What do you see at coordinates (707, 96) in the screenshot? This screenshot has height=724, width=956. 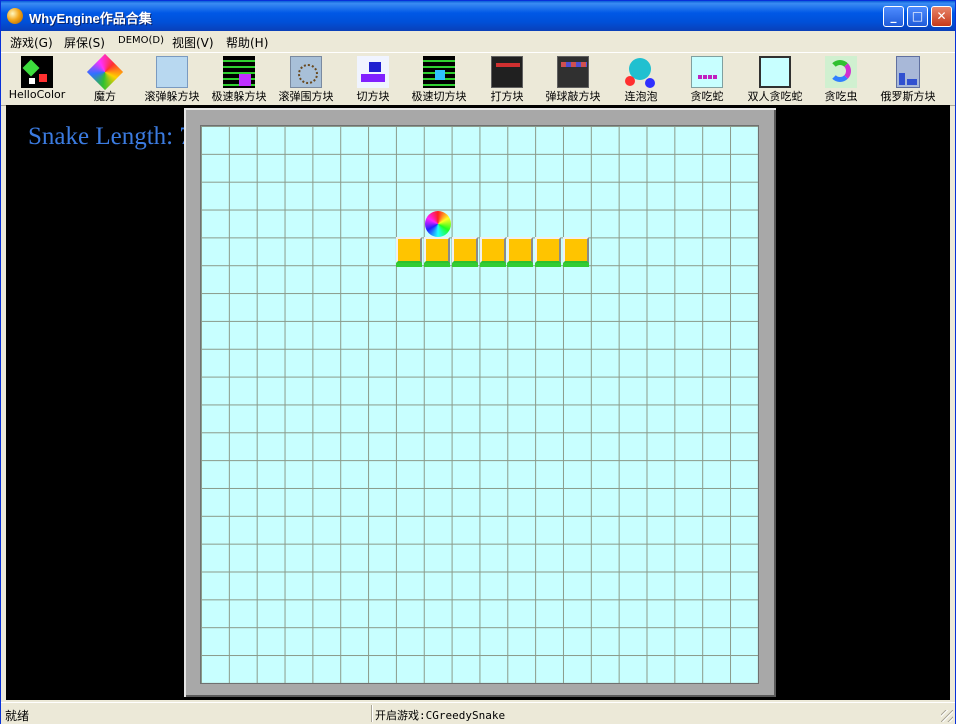 I see `toolbar-label: 贪吃蛇` at bounding box center [707, 96].